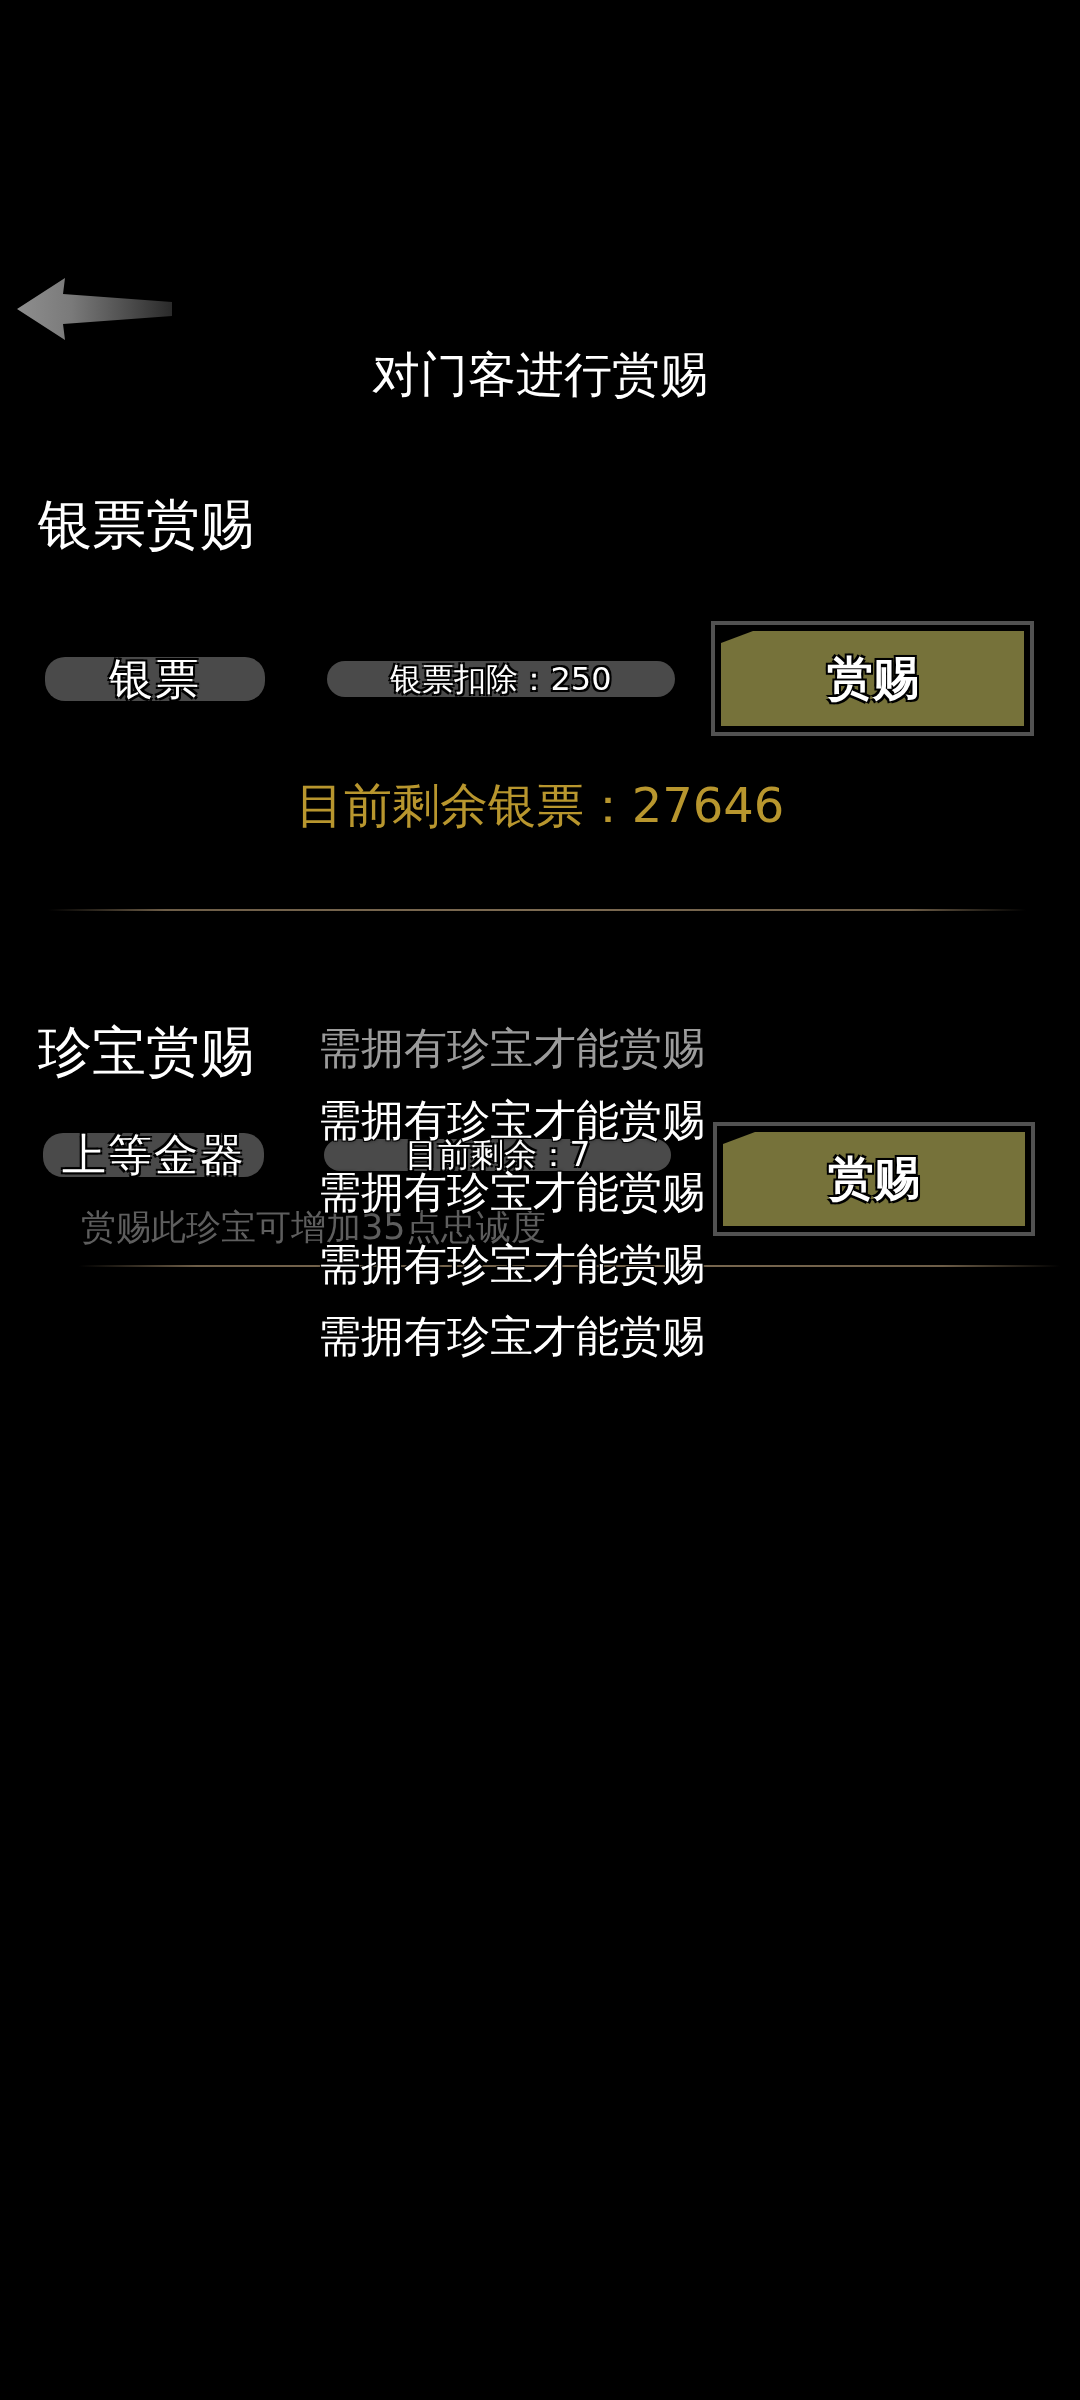 This screenshot has height=2400, width=1080. What do you see at coordinates (146, 525) in the screenshot?
I see `section-heading: 银票赏赐` at bounding box center [146, 525].